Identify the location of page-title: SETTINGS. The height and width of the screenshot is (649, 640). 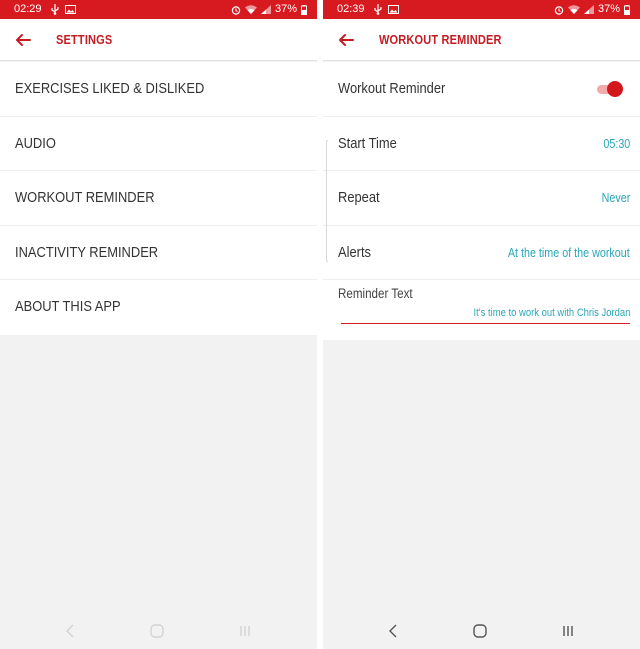
(84, 40).